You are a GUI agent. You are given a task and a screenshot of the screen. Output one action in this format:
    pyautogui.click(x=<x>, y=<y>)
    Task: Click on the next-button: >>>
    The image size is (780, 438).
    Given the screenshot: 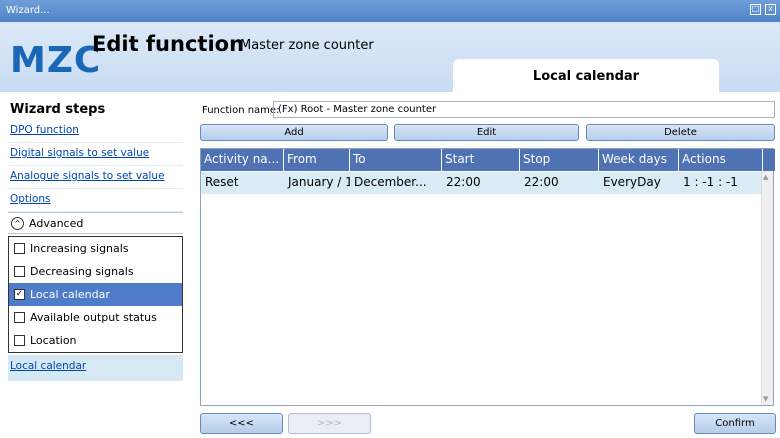 What is the action you would take?
    pyautogui.click(x=329, y=423)
    